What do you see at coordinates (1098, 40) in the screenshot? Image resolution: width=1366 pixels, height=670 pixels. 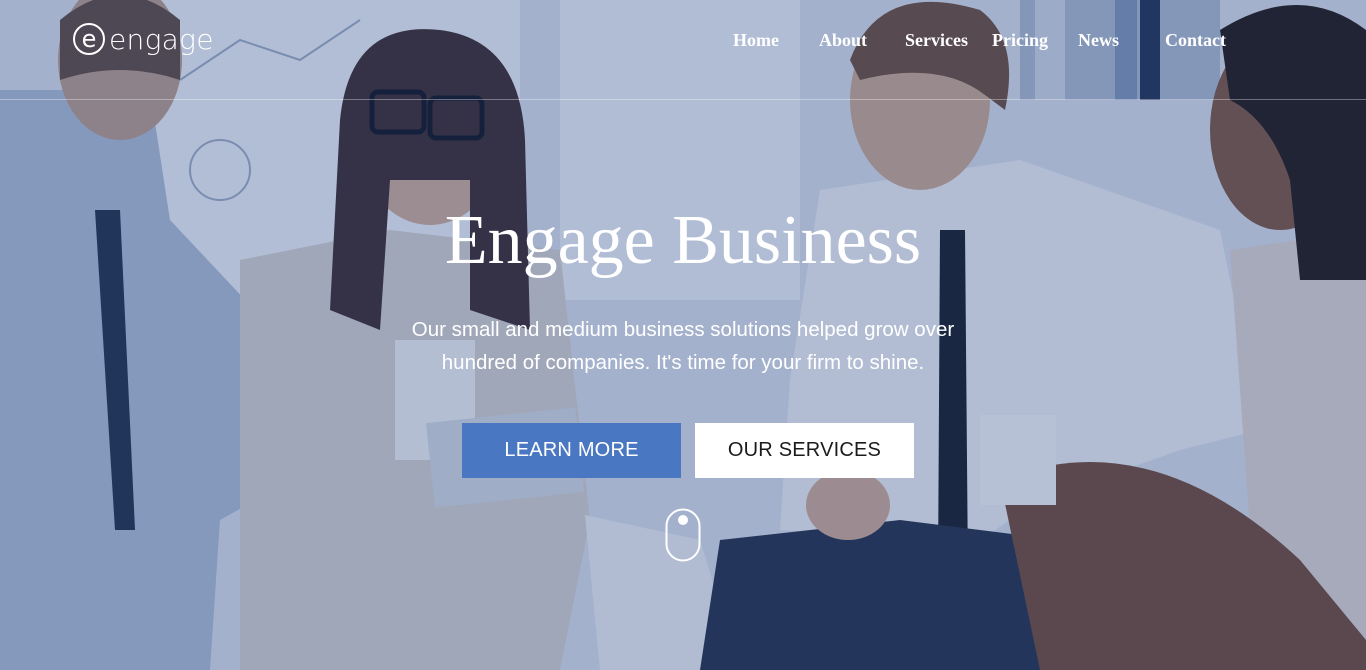 I see `nav-item-news: News` at bounding box center [1098, 40].